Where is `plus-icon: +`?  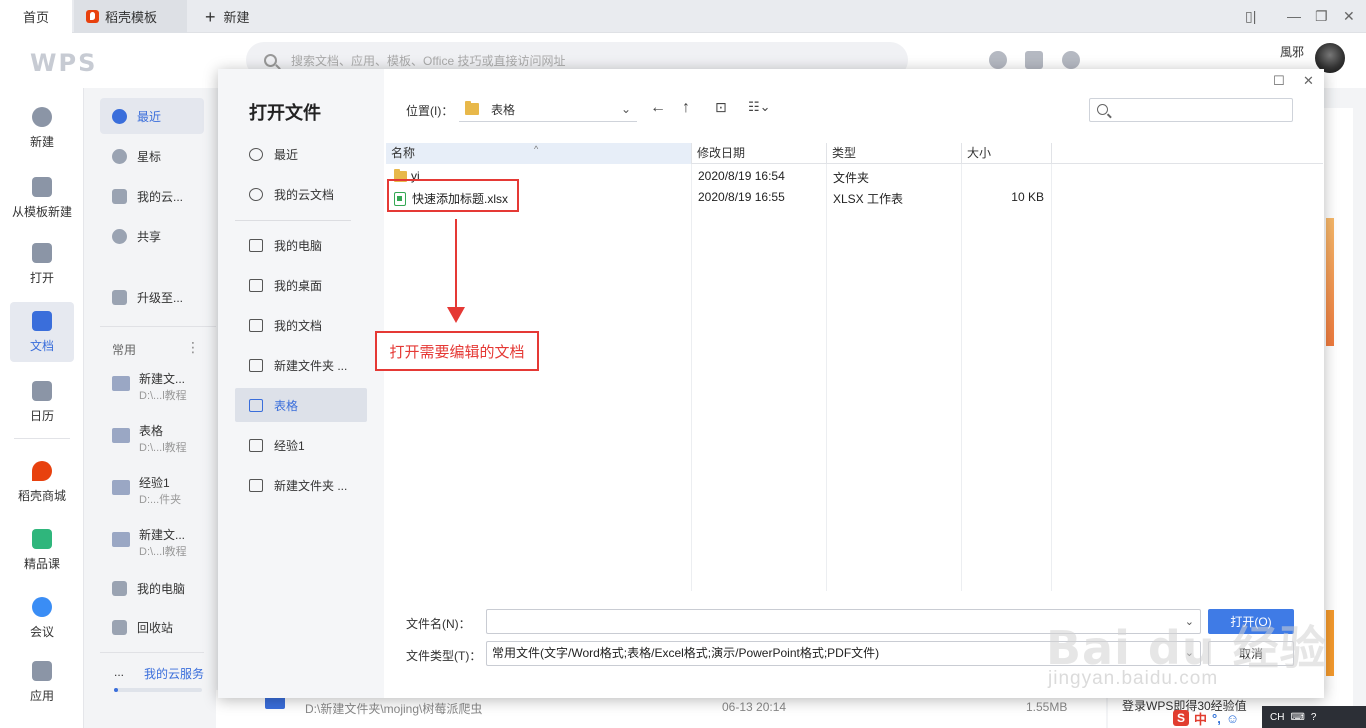 plus-icon: + is located at coordinates (210, 16).